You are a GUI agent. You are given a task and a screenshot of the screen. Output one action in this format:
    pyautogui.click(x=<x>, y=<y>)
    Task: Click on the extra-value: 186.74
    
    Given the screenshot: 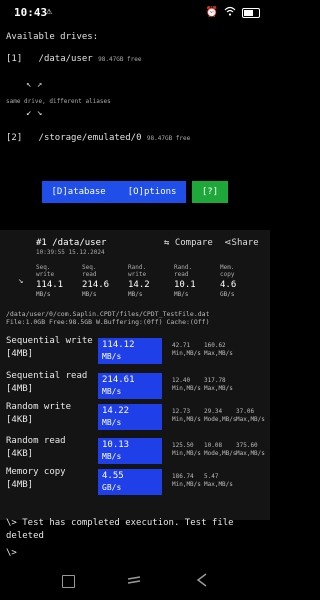 What is the action you would take?
    pyautogui.click(x=183, y=476)
    